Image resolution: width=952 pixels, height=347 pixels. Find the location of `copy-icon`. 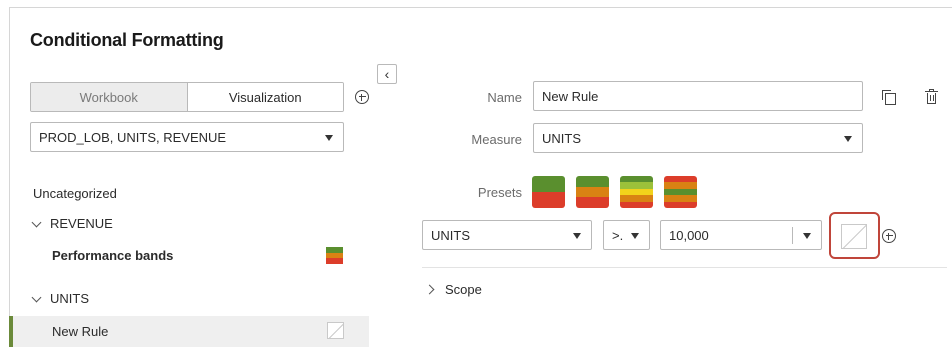

copy-icon is located at coordinates (889, 97).